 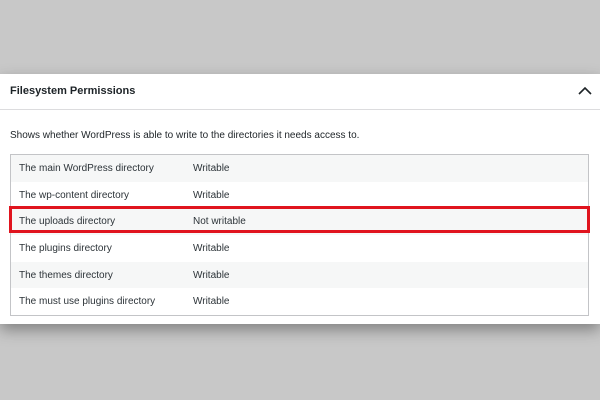 What do you see at coordinates (300, 92) in the screenshot?
I see `panel-header: Filesystem Permissions` at bounding box center [300, 92].